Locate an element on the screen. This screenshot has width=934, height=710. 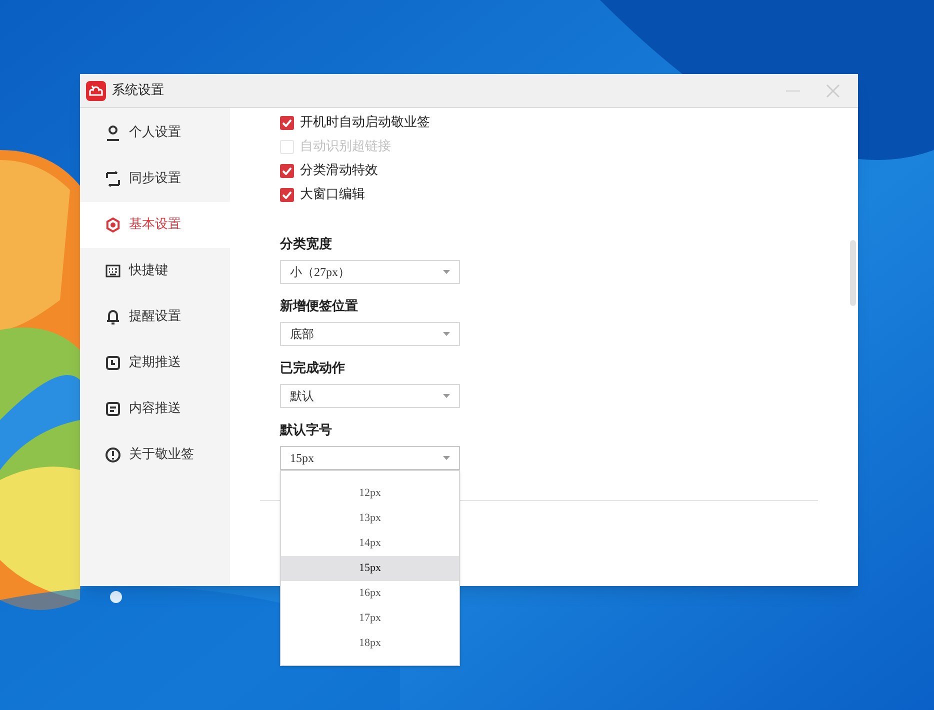
sidebar-item: 个人设置 is located at coordinates (155, 133).